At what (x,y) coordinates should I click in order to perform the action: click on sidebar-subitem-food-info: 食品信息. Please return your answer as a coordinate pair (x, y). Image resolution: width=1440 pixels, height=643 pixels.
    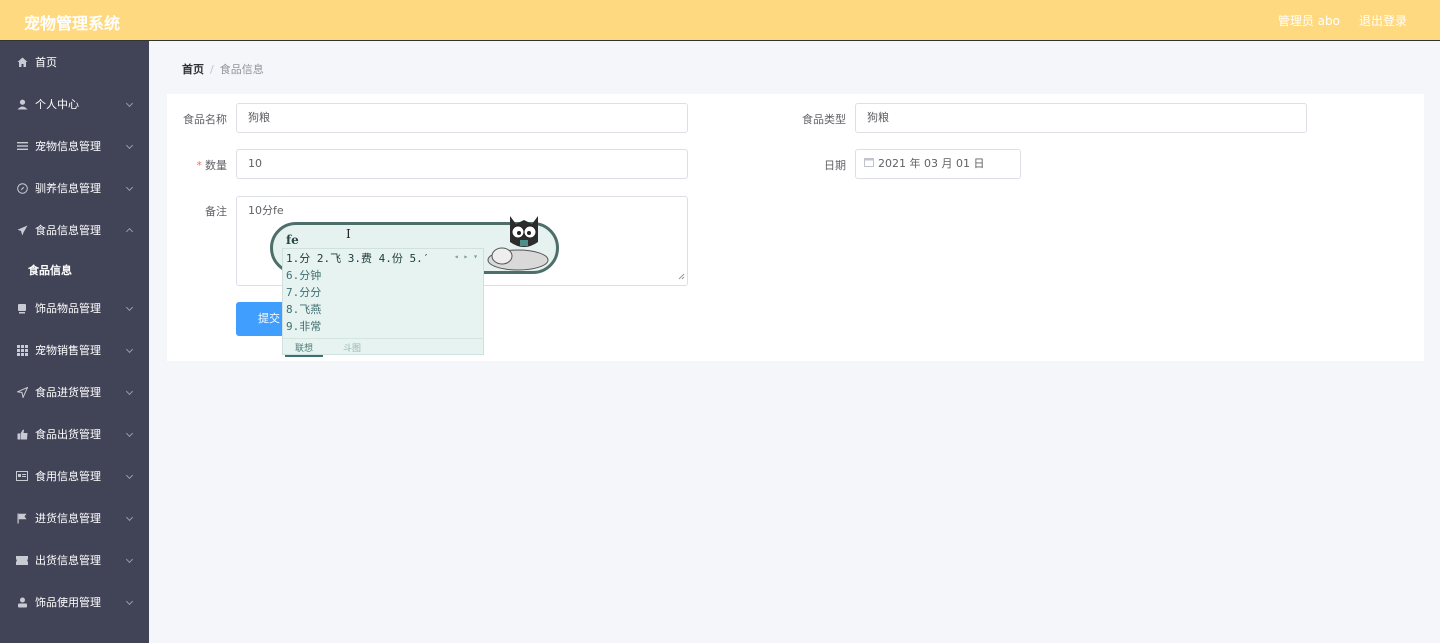
    Looking at the image, I should click on (74, 269).